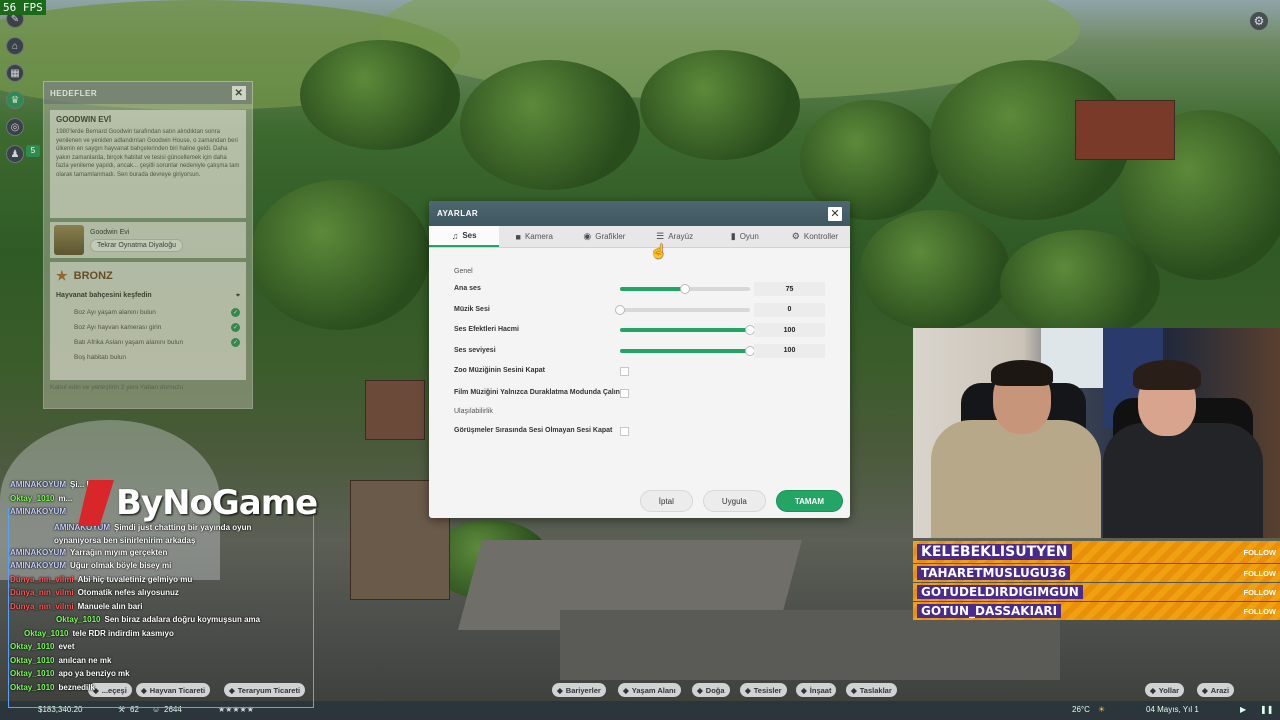 This screenshot has width=1280, height=720. What do you see at coordinates (789, 289) in the screenshot?
I see `slider-value: 75` at bounding box center [789, 289].